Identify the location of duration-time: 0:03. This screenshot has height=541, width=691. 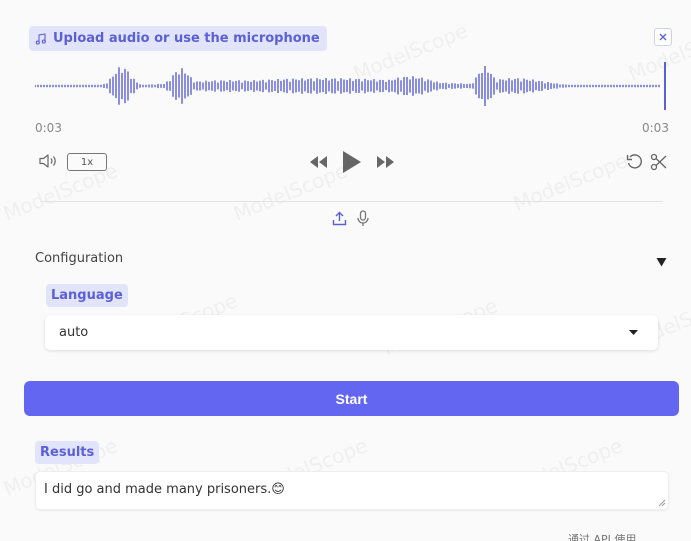
(655, 128).